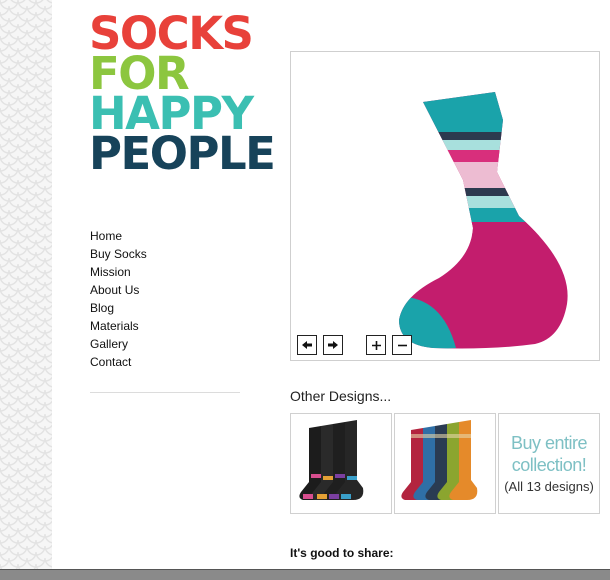 This screenshot has height=580, width=610. What do you see at coordinates (118, 272) in the screenshot?
I see `nav-item-mission: Mission` at bounding box center [118, 272].